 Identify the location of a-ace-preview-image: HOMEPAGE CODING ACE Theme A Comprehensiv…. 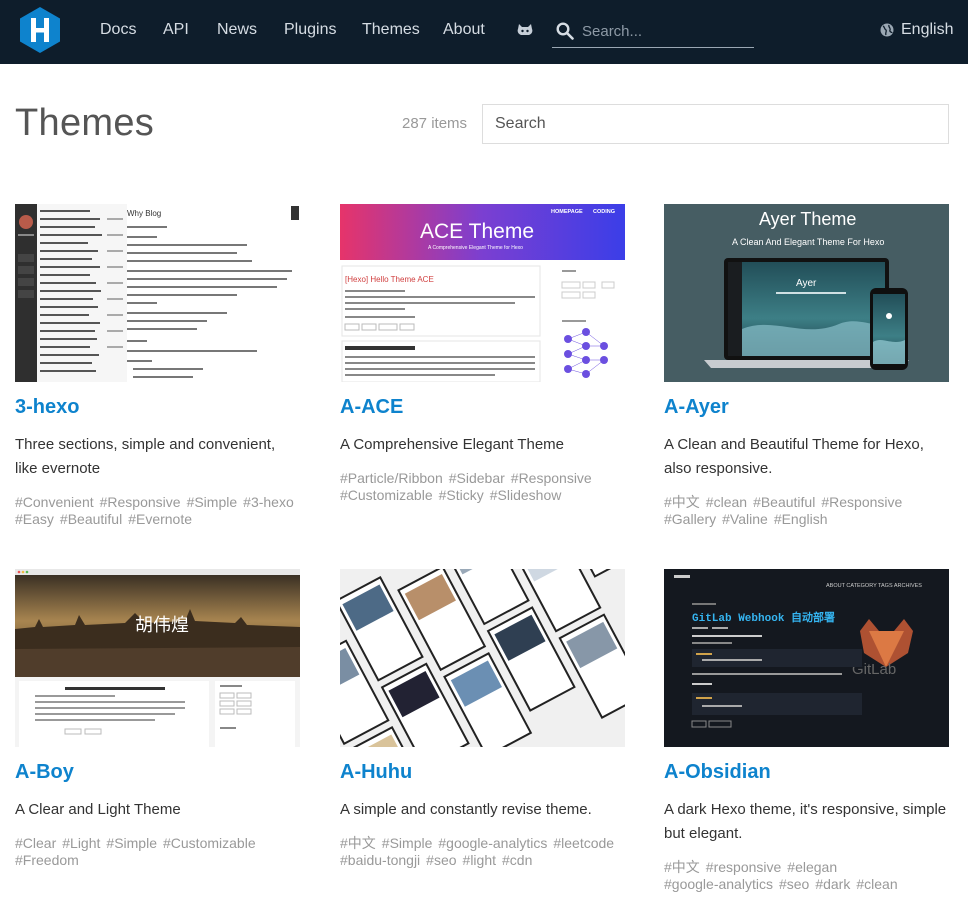
(482, 293).